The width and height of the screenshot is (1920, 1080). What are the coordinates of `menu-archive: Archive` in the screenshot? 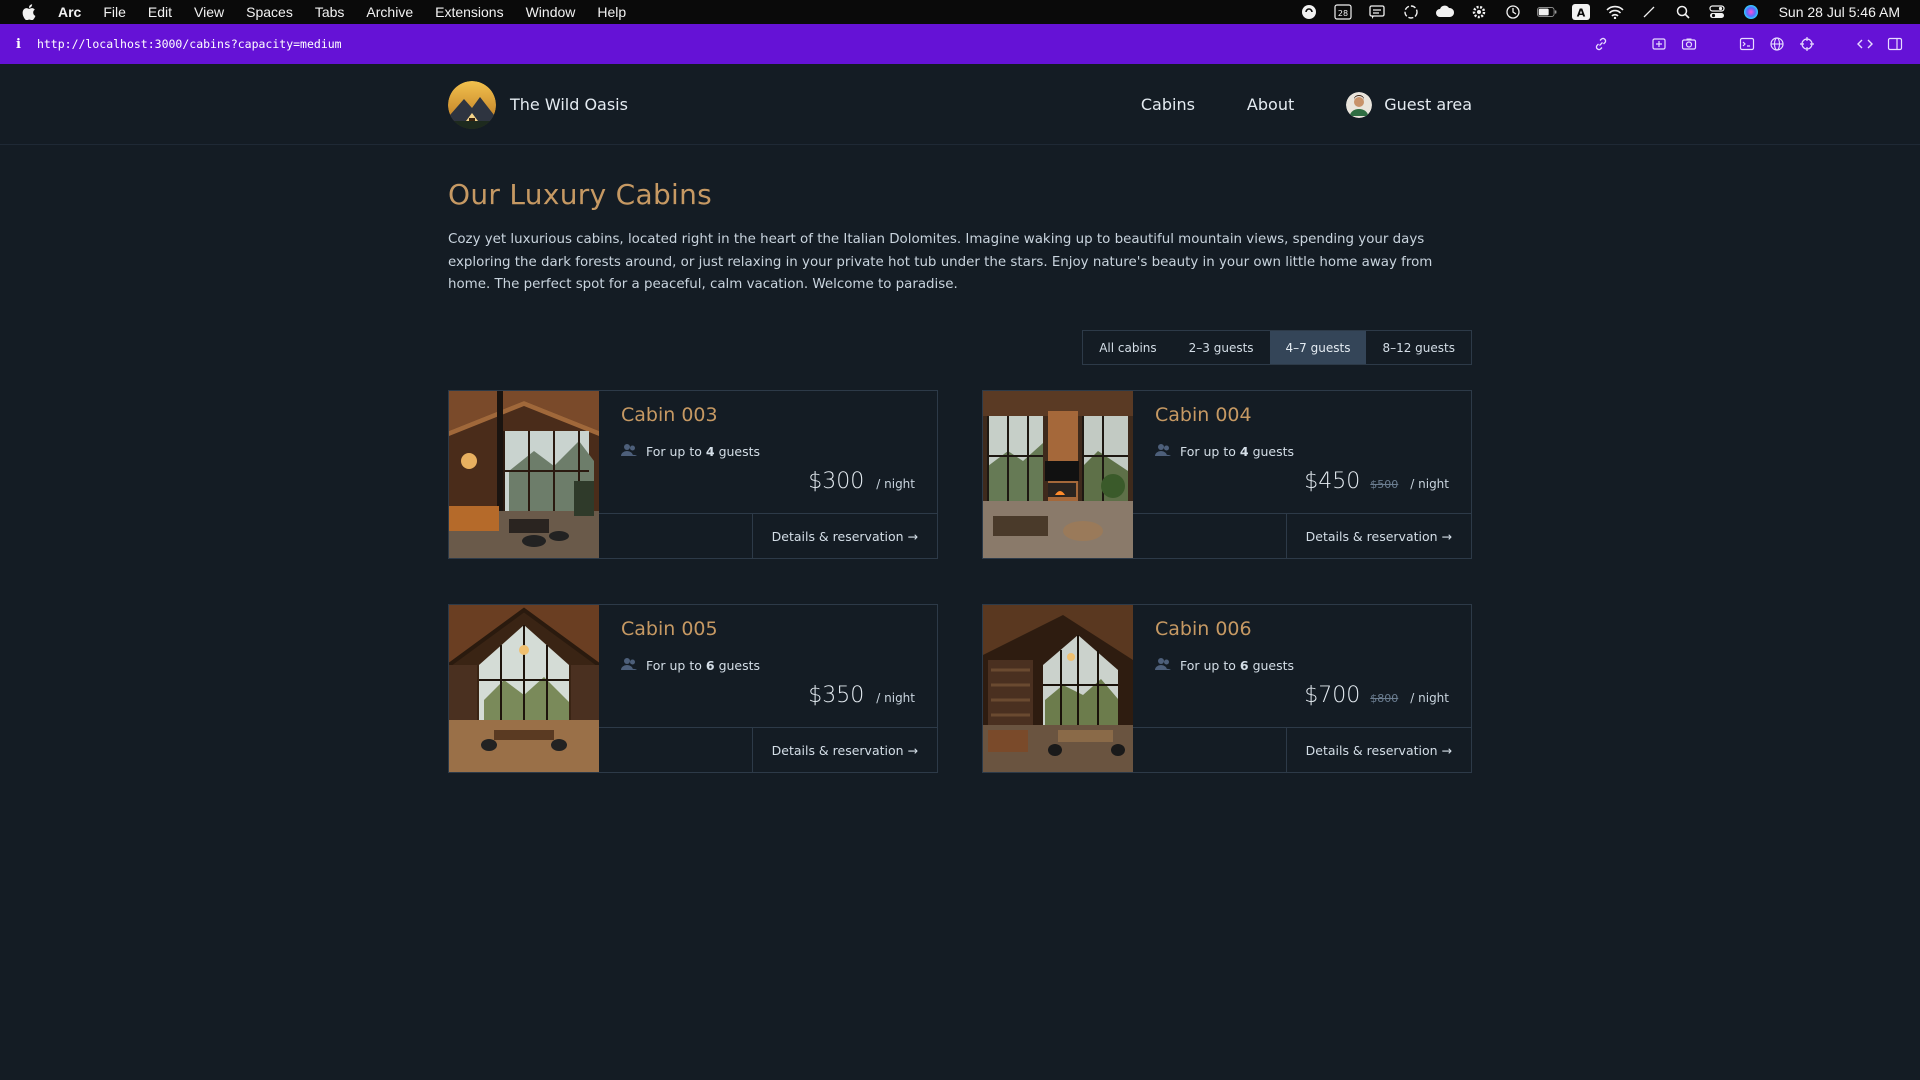 It's located at (389, 12).